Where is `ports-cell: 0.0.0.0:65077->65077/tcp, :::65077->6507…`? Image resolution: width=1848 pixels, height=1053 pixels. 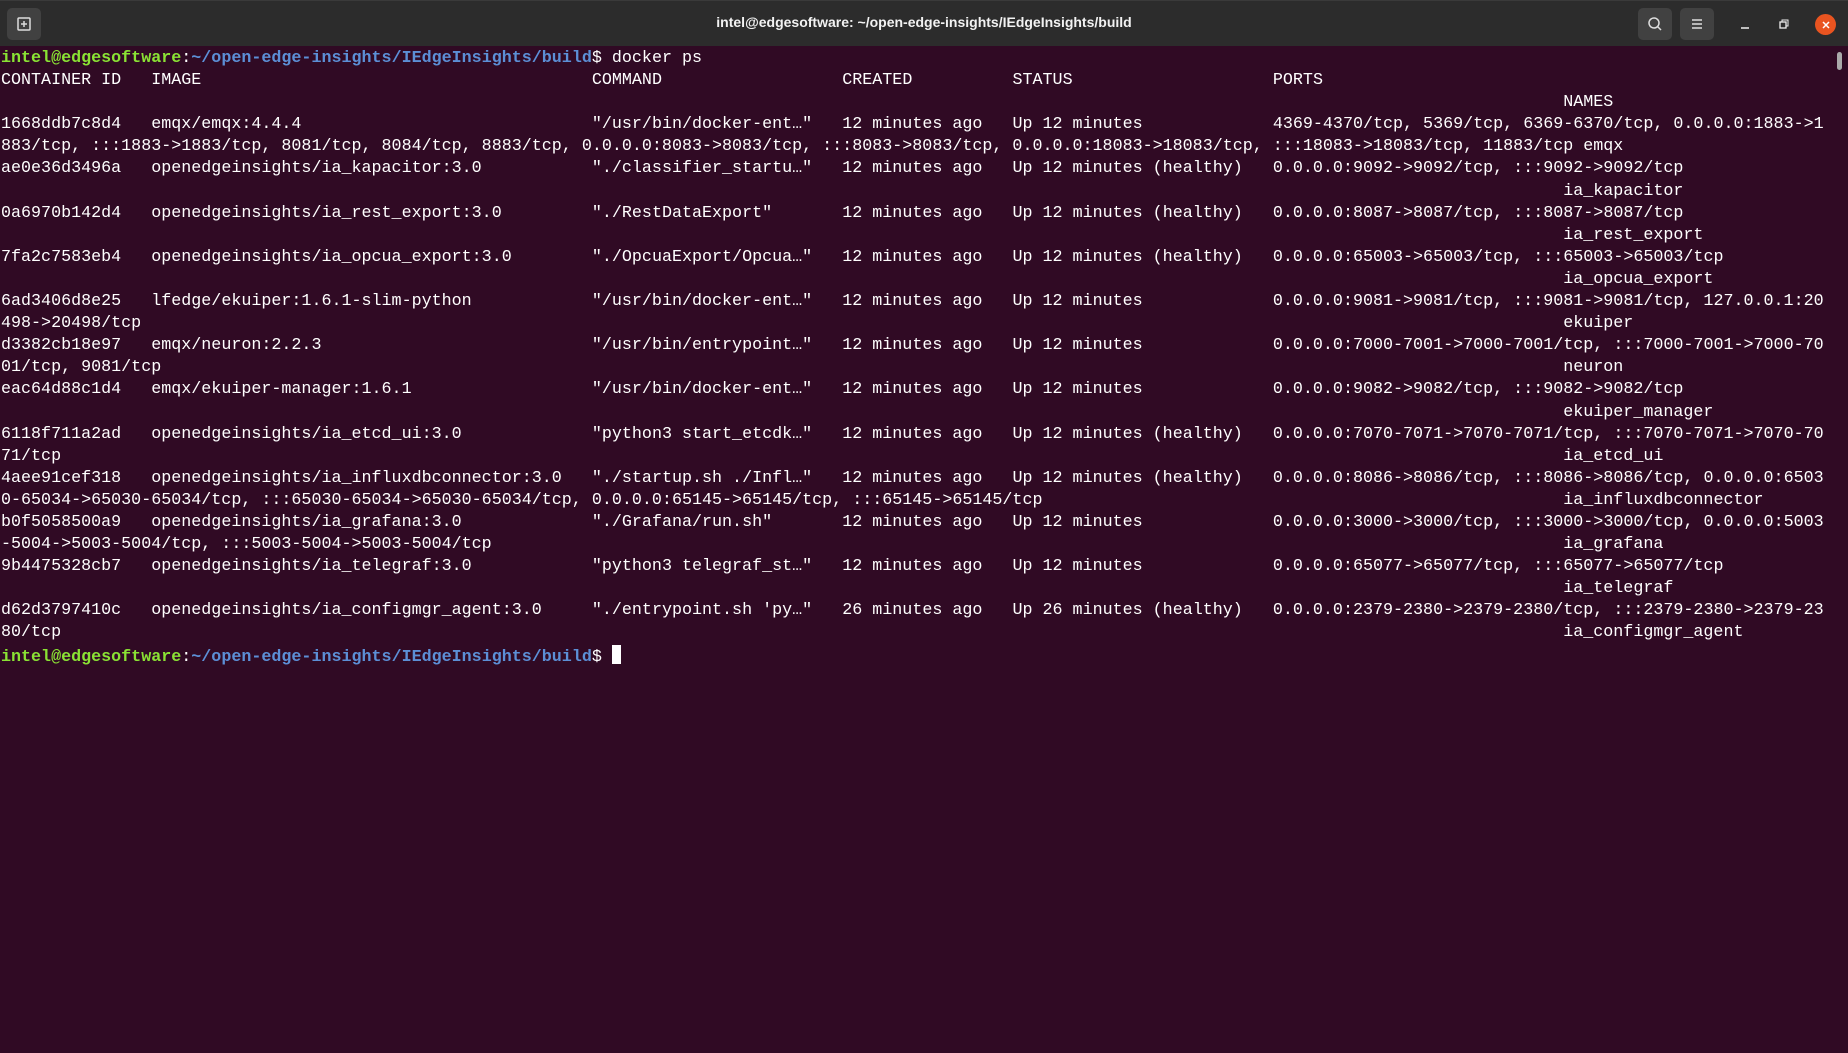
ports-cell: 0.0.0.0:65077->65077/tcp, :::65077->6507… is located at coordinates (1498, 567).